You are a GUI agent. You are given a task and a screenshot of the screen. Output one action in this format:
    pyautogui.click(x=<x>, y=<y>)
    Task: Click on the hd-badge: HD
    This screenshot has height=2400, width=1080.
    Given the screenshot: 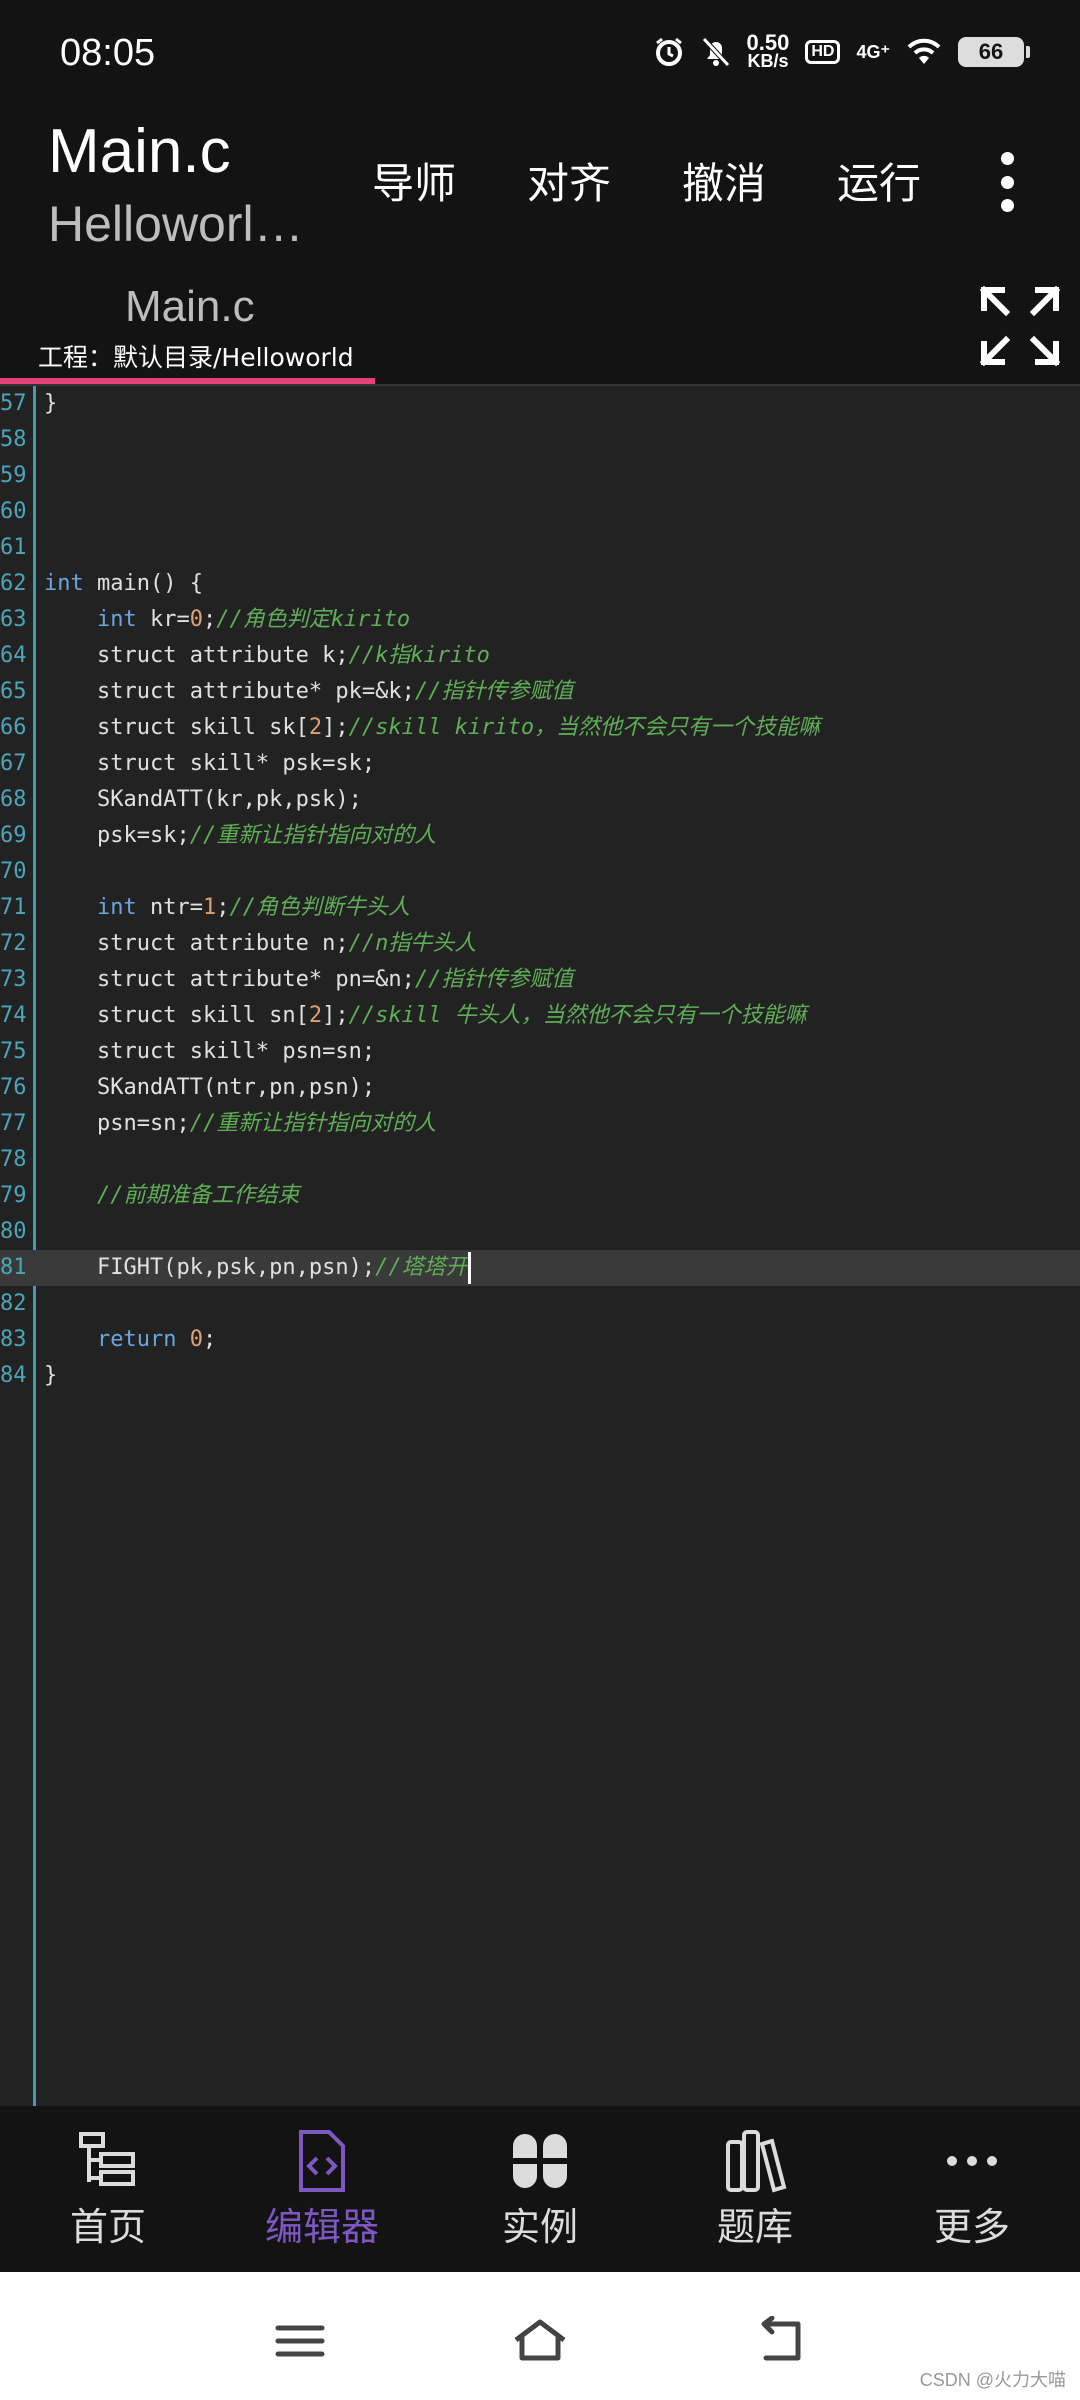 What is the action you would take?
    pyautogui.click(x=823, y=52)
    